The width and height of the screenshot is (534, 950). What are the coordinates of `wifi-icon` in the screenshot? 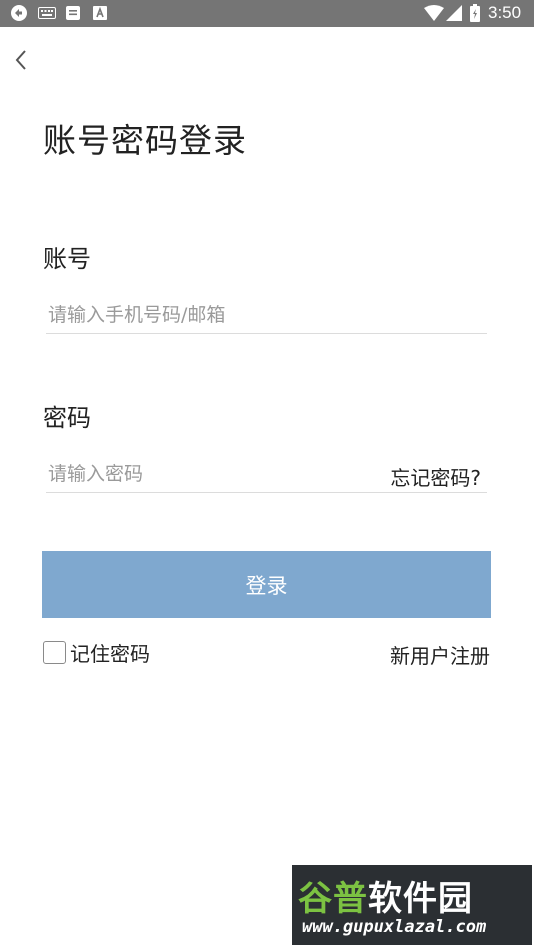 It's located at (434, 13).